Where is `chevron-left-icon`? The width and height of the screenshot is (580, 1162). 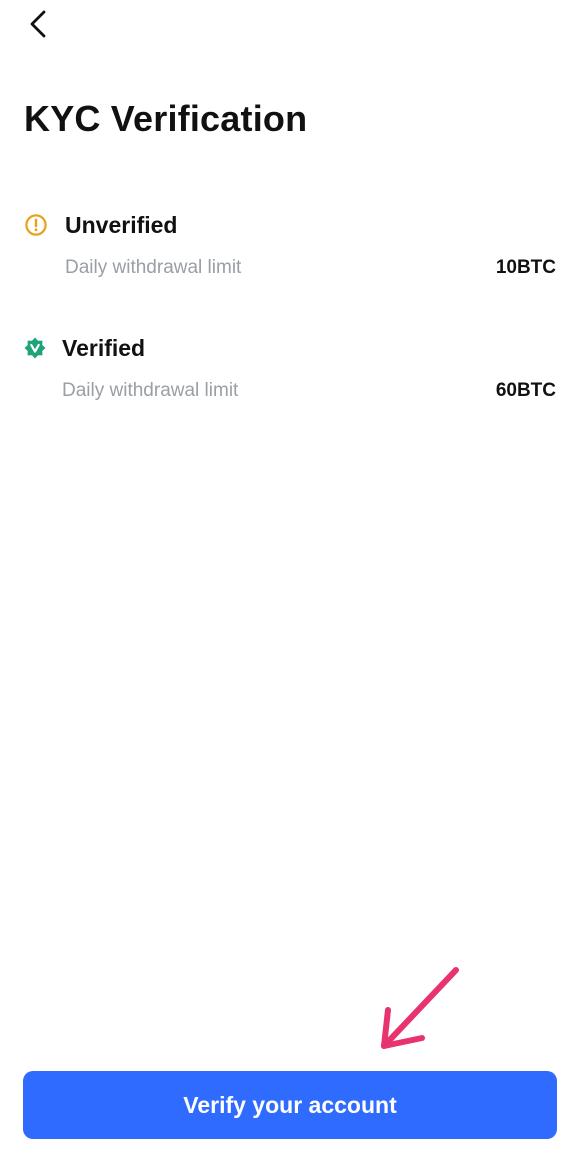 chevron-left-icon is located at coordinates (38, 24).